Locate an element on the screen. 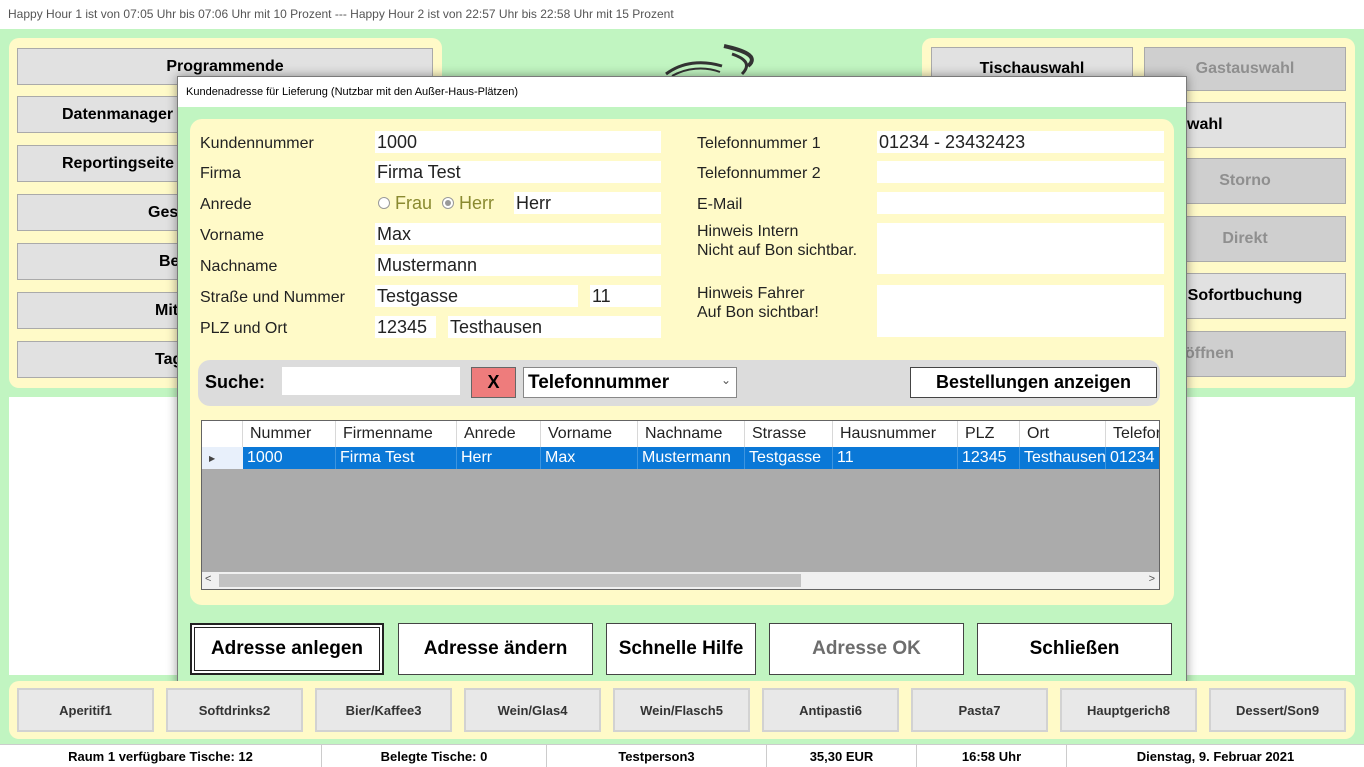 This screenshot has height=767, width=1364. category-dessert: Dessert/Son9 is located at coordinates (1277, 710).